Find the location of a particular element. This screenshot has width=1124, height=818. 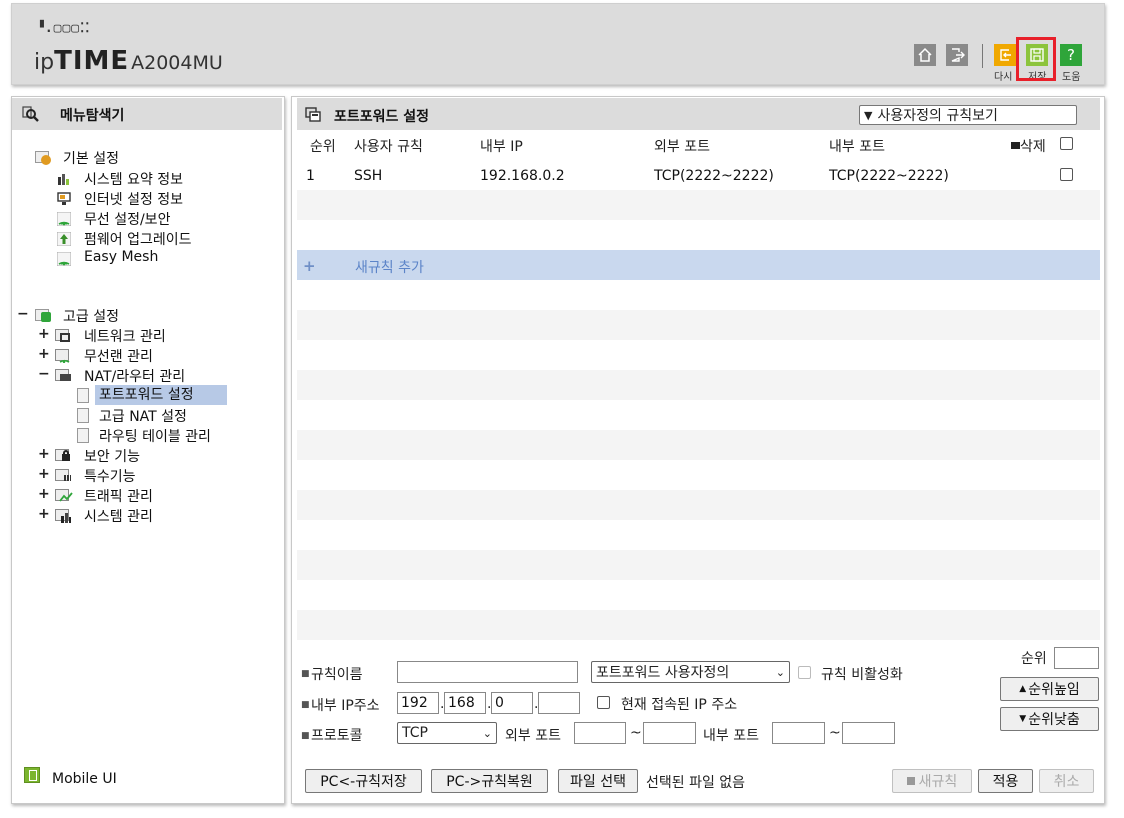

window-icon is located at coordinates (313, 114).